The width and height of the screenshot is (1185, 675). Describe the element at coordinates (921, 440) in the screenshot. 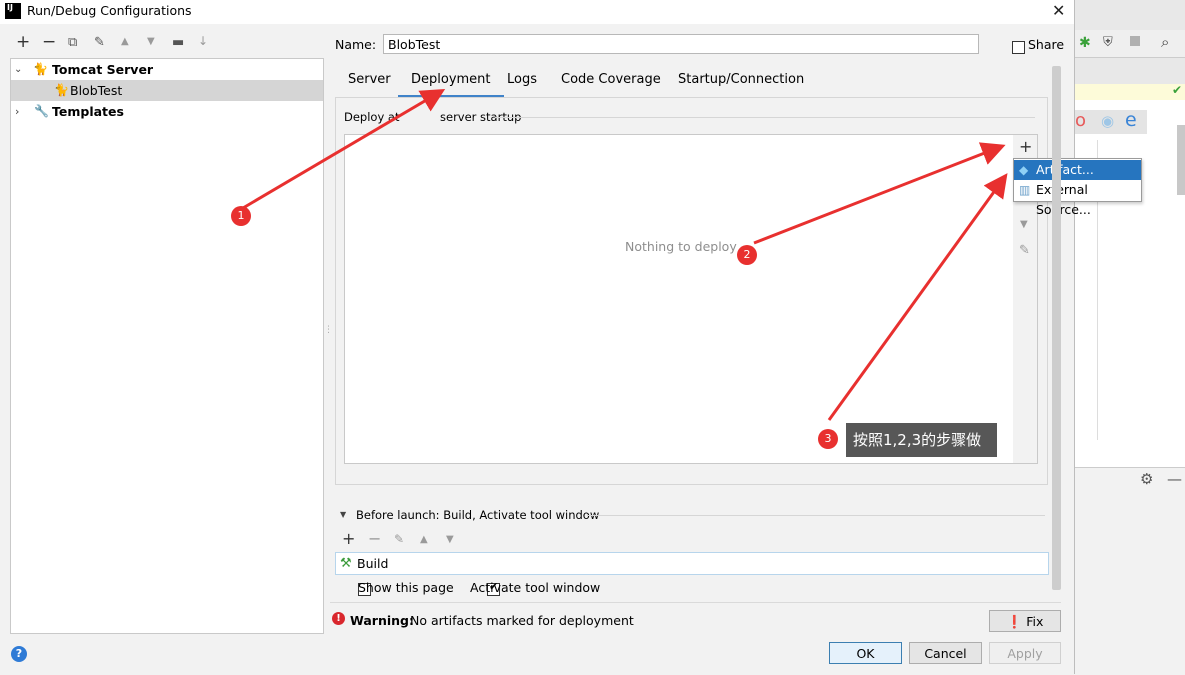

I see `annotation-tooltip: 按照1,2,3的步骤做` at that location.